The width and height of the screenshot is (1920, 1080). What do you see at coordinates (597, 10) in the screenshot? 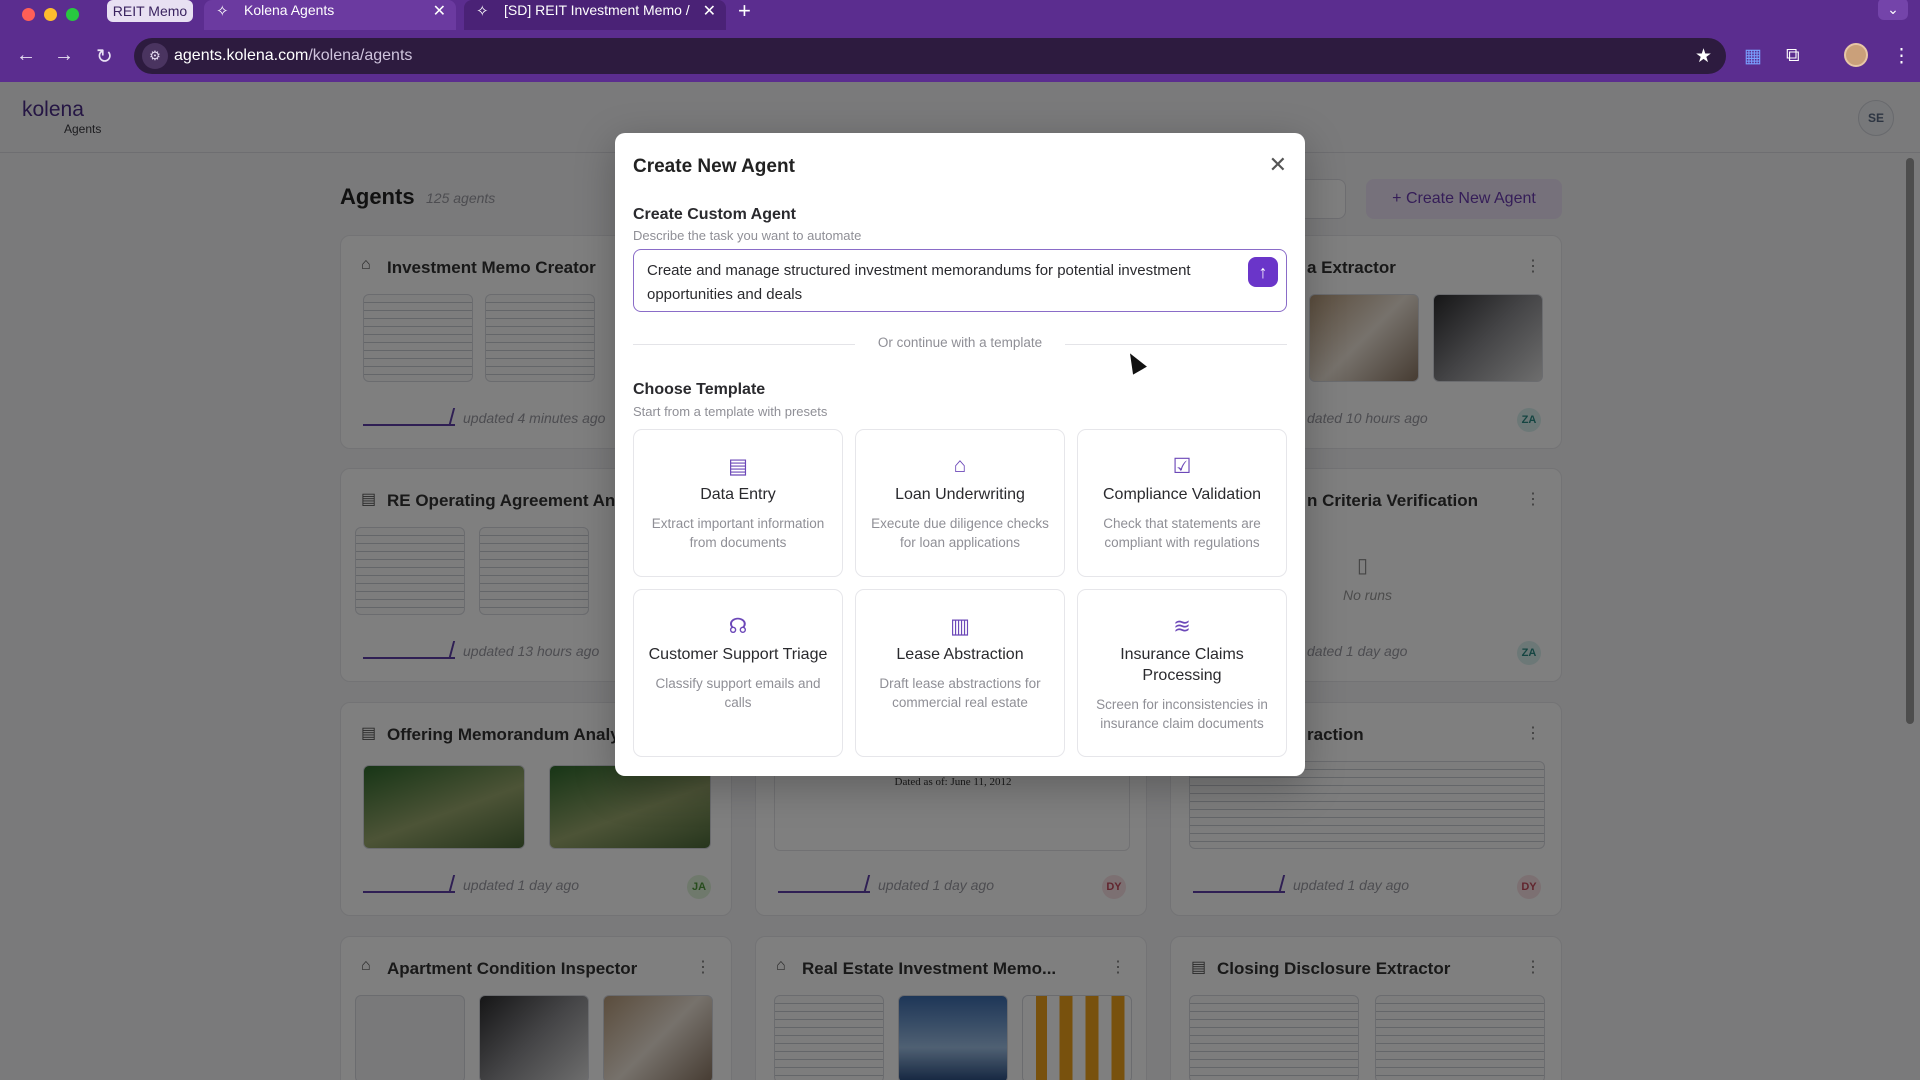
I see `tab-title: [SD] REIT Investment Memo /` at bounding box center [597, 10].